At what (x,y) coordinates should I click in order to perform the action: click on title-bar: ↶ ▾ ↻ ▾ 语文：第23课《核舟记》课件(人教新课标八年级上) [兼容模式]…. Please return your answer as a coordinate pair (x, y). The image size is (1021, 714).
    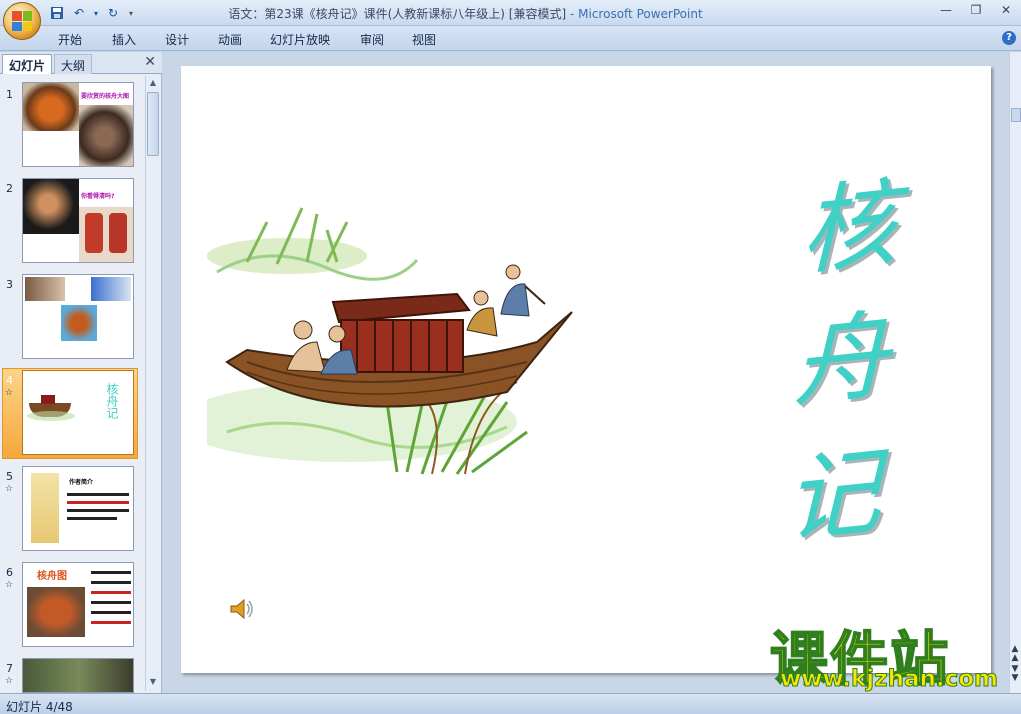
    Looking at the image, I should click on (510, 13).